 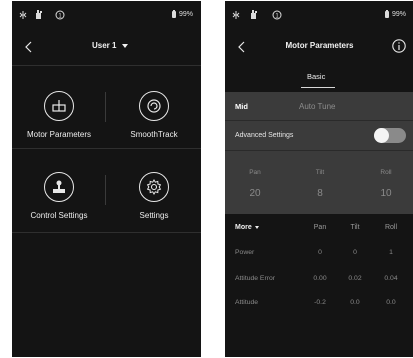 I want to click on toggle-knob, so click(x=381, y=135).